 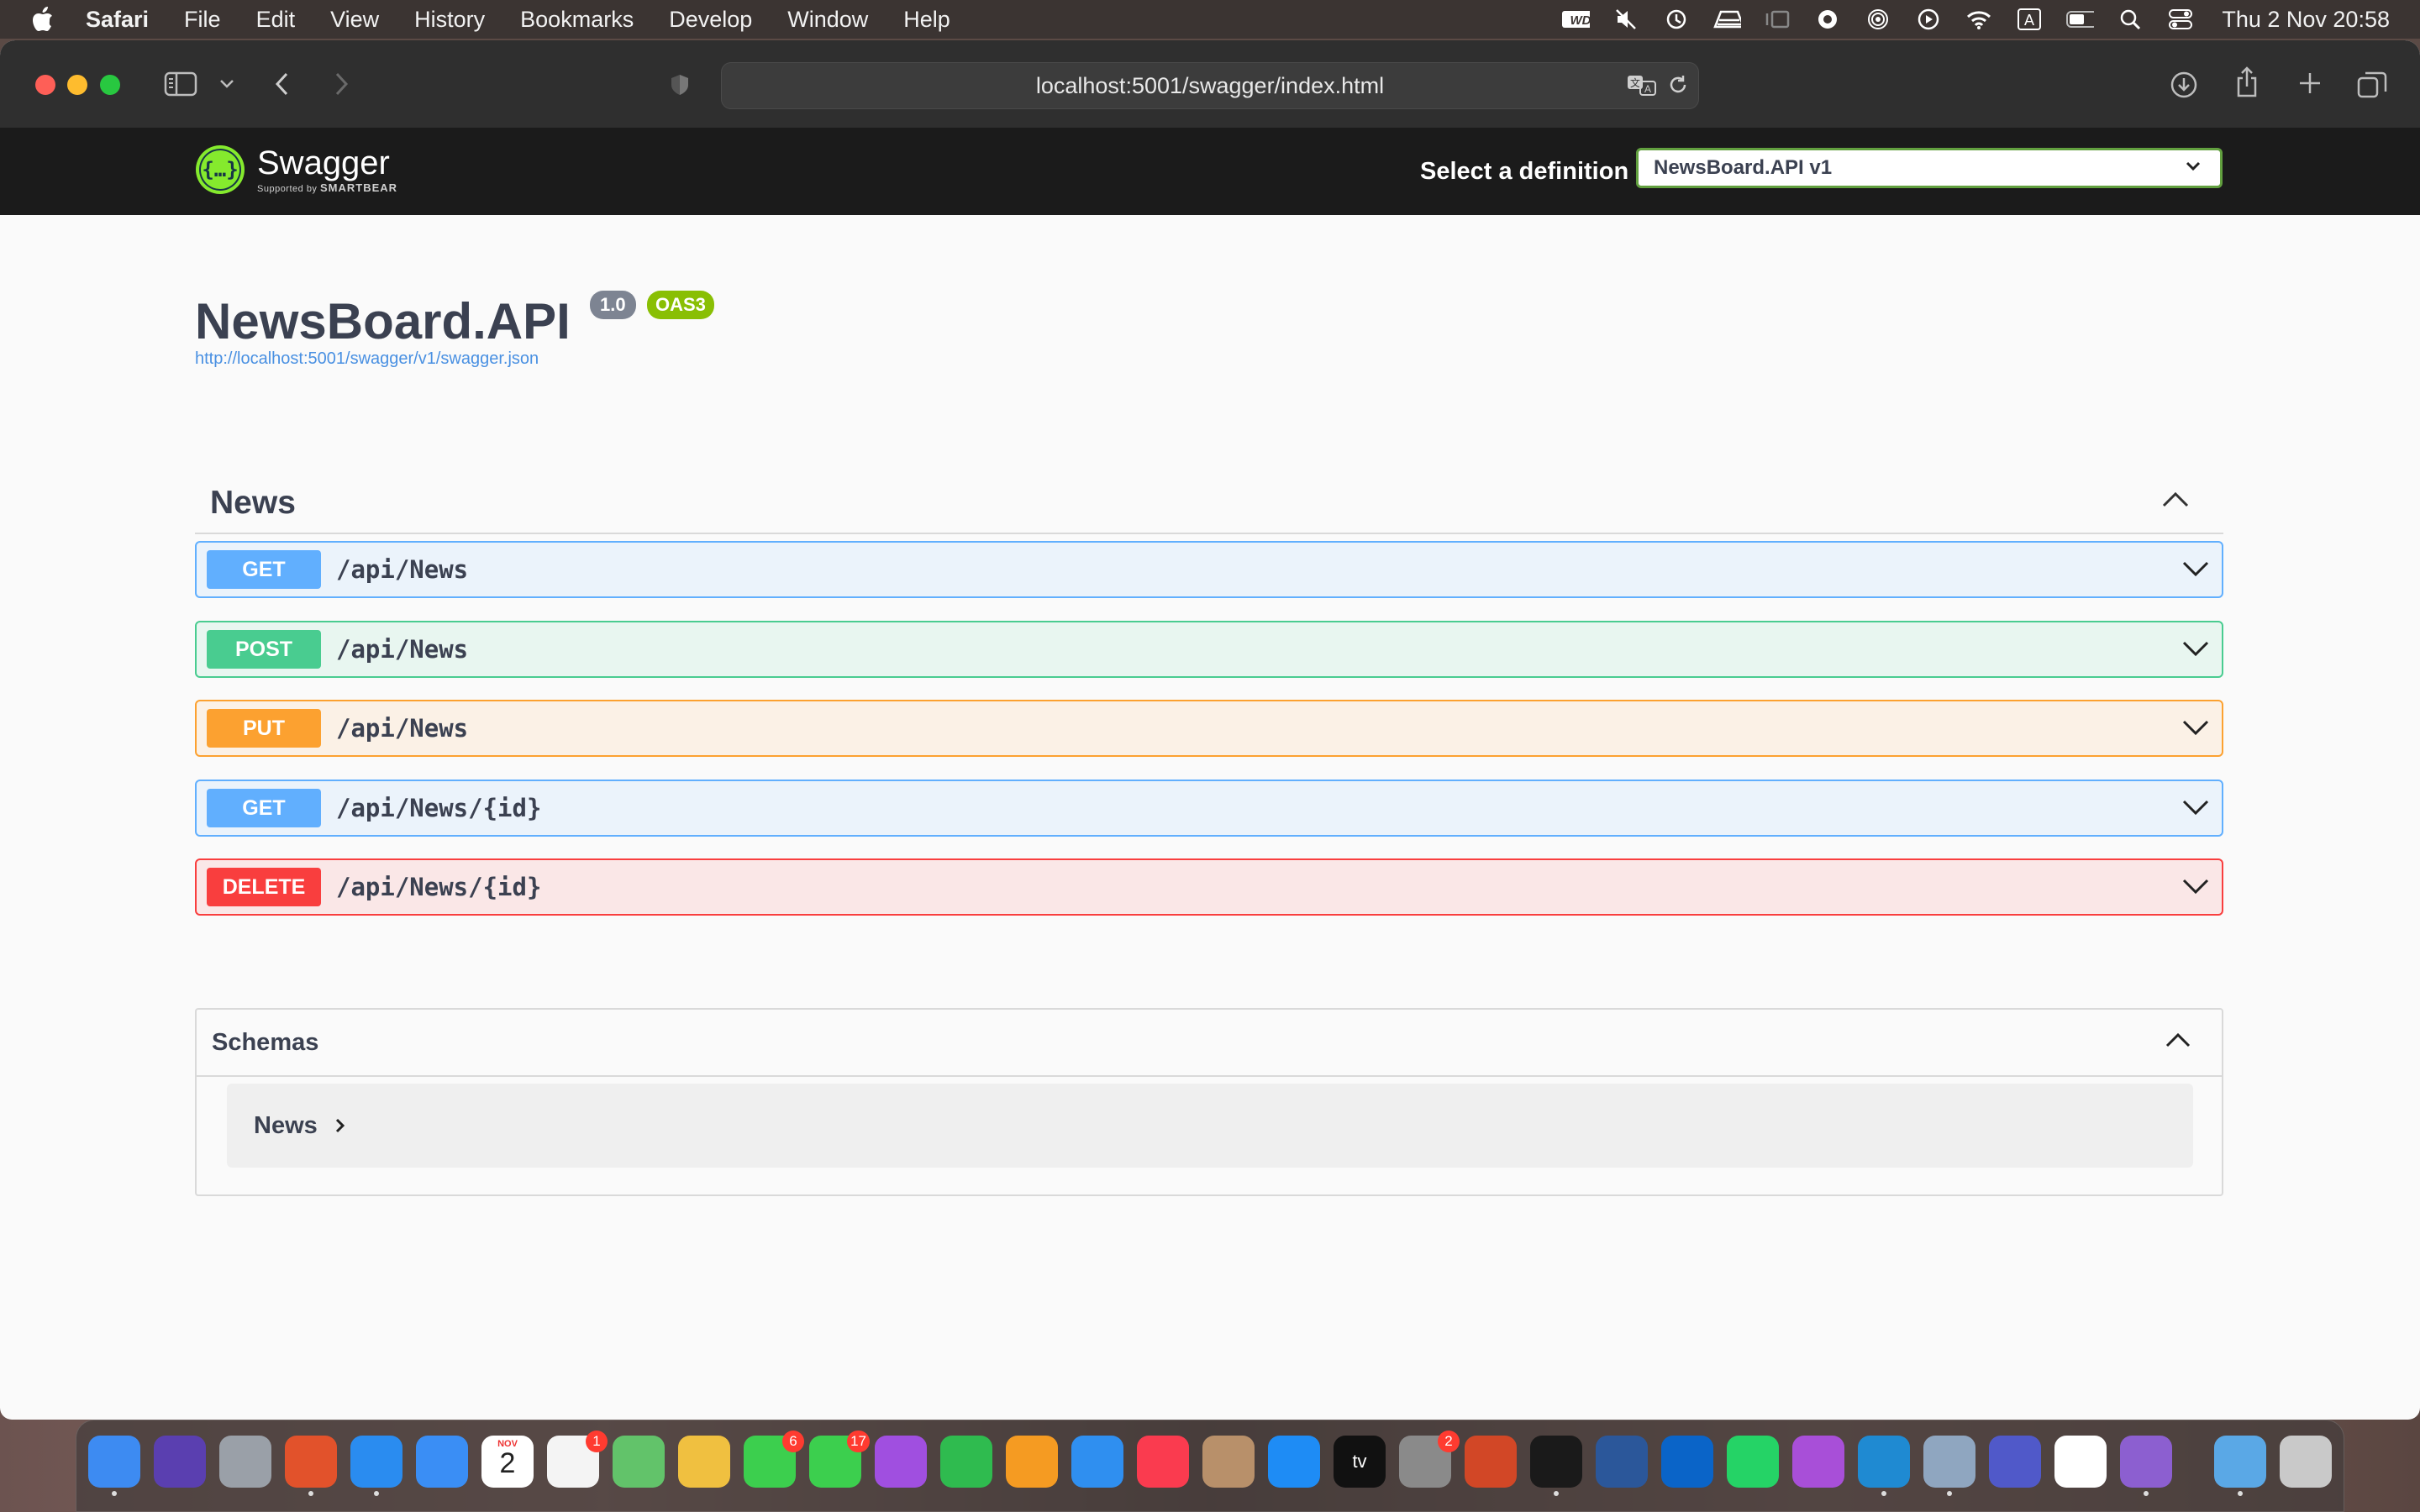 I want to click on dock-downloads-folder-icon, so click(x=2240, y=1462).